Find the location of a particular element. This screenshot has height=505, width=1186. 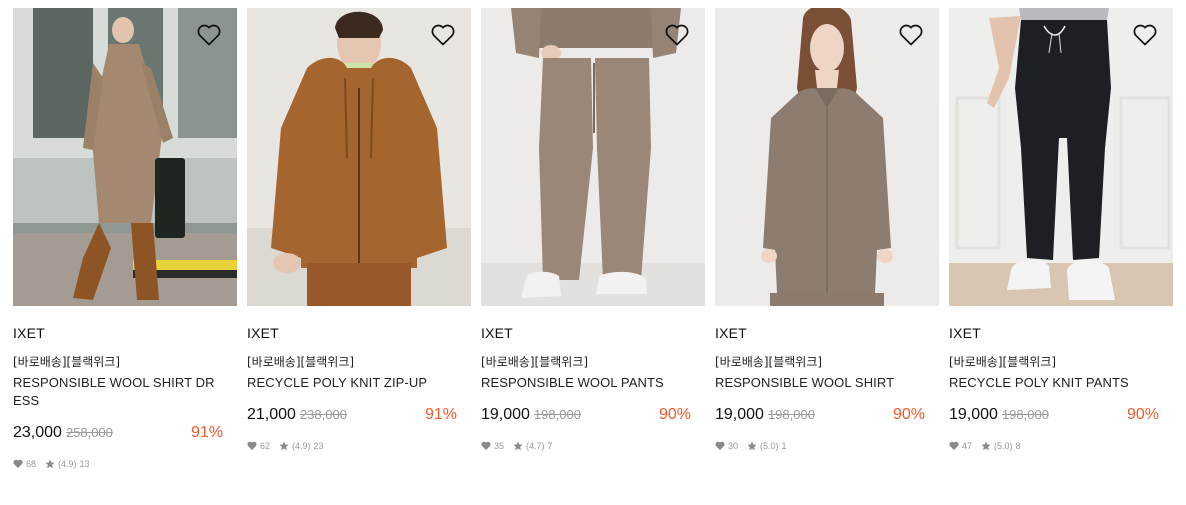

original-price: 238,000 is located at coordinates (323, 414).